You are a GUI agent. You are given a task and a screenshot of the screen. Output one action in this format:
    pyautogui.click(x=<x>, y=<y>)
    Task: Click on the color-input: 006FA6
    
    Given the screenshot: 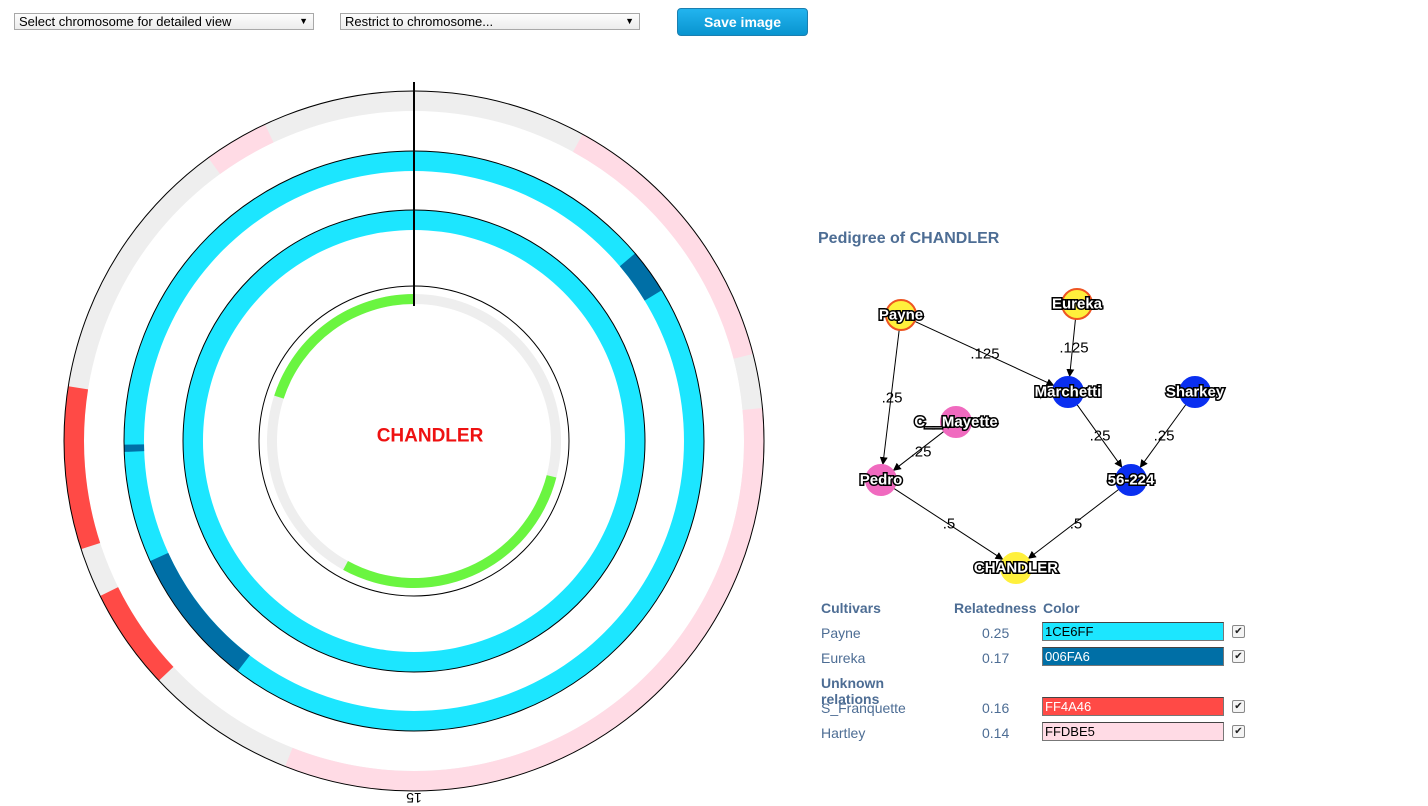 What is the action you would take?
    pyautogui.click(x=1133, y=656)
    